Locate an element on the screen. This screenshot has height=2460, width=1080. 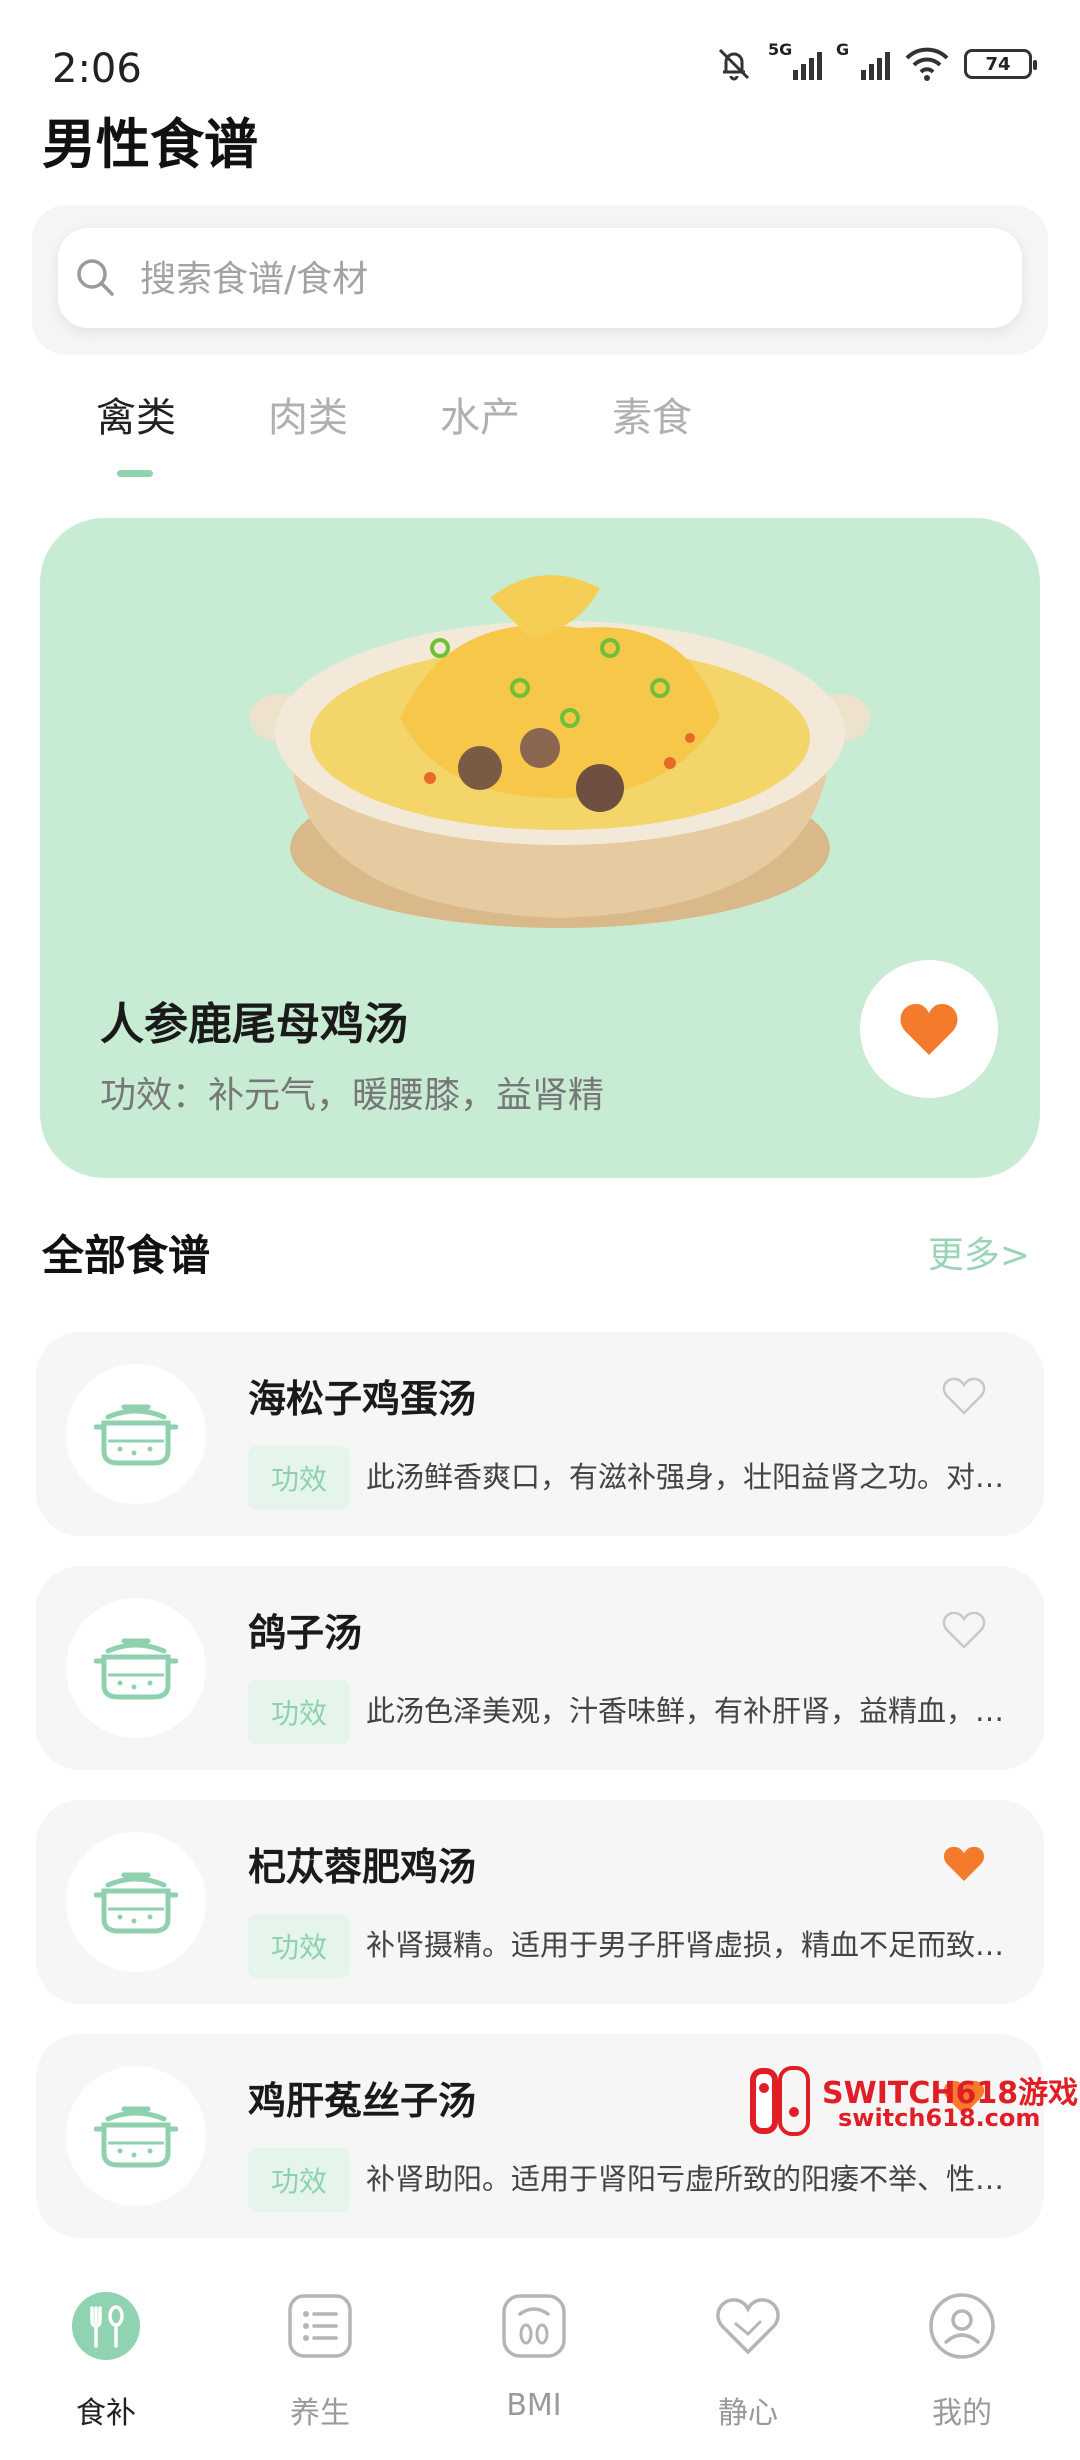
nav-label: 我的 is located at coordinates (962, 2413).